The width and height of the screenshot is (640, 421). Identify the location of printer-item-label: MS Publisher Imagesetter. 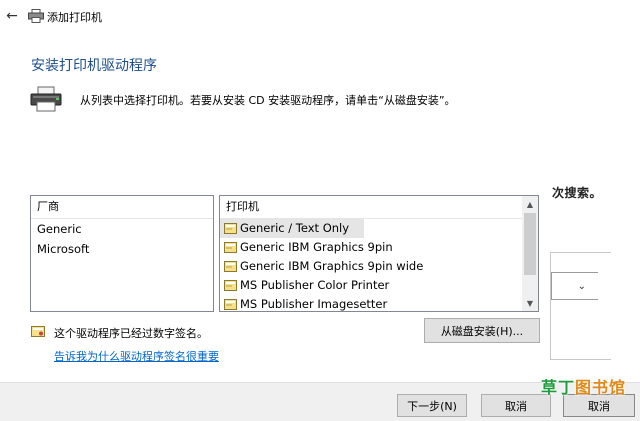
(314, 304).